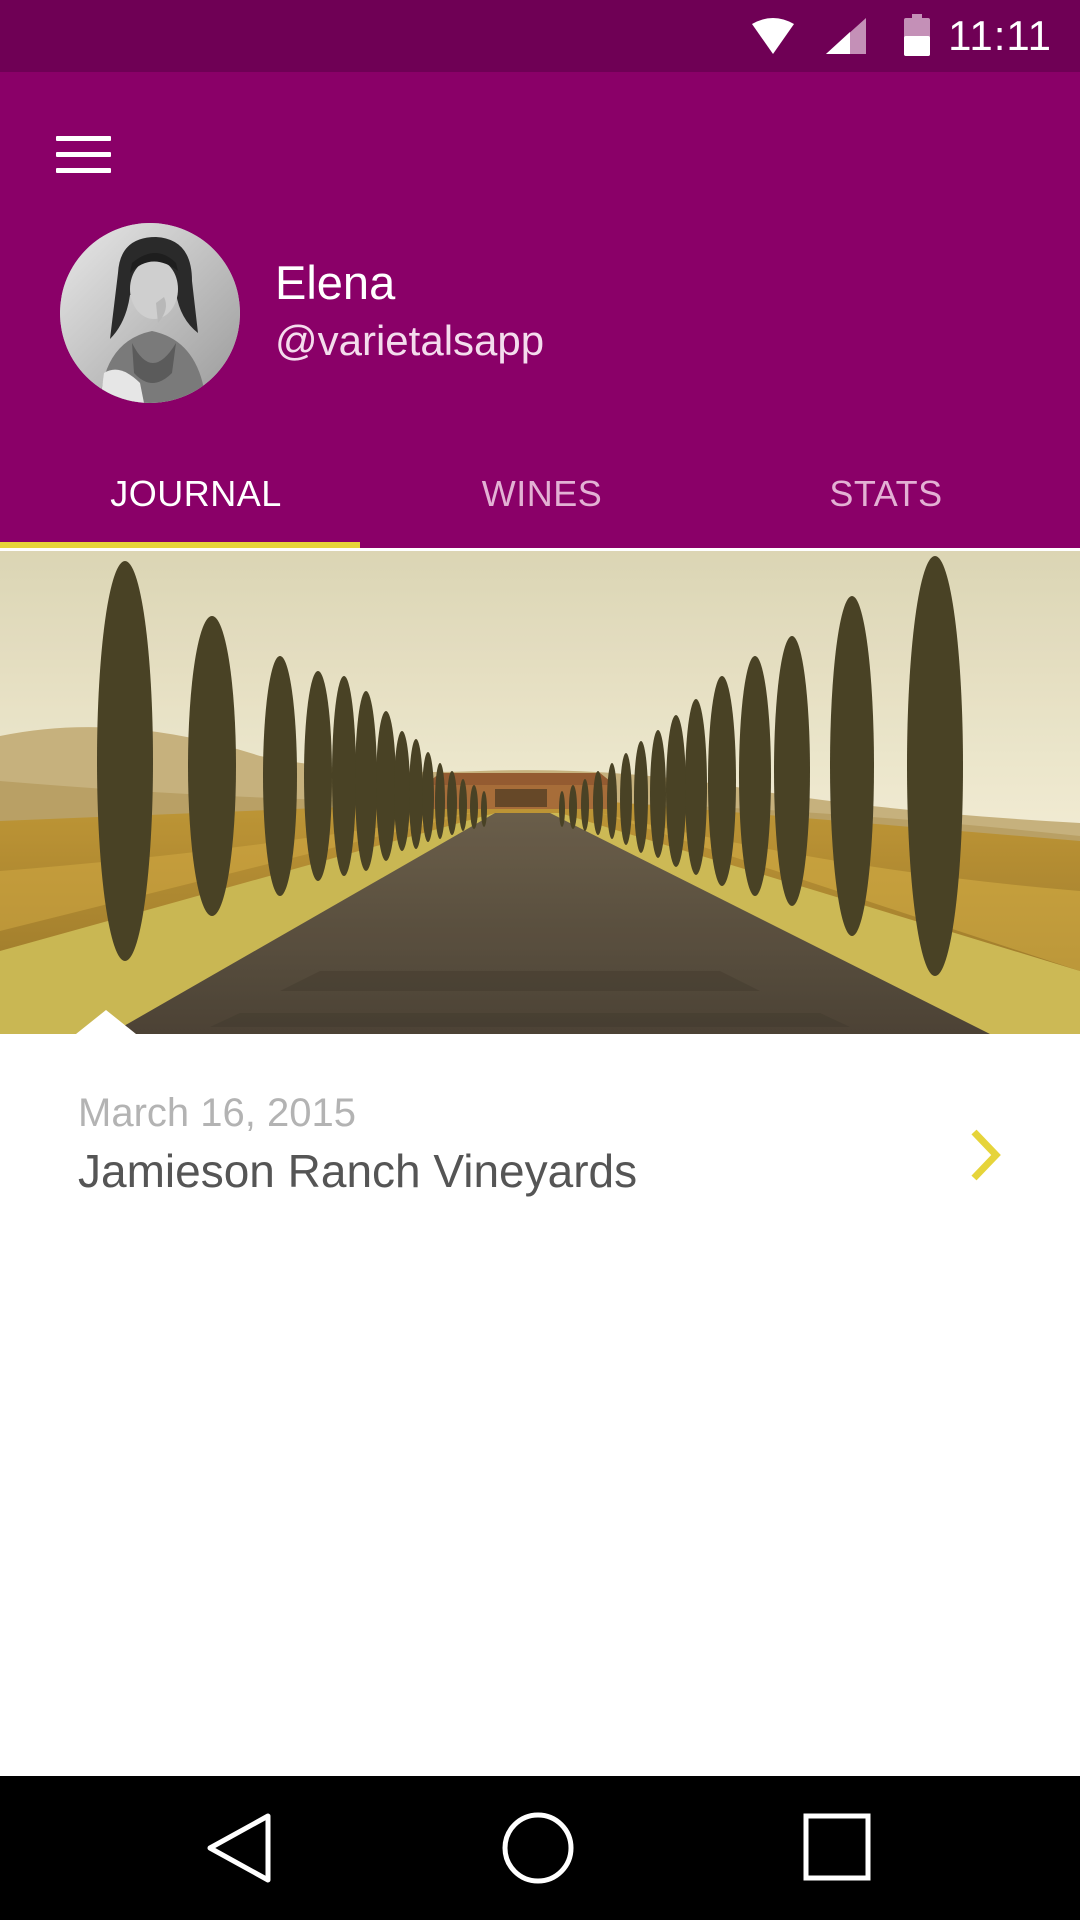 The height and width of the screenshot is (1920, 1080). I want to click on entry-date: March 16, 2015, so click(217, 1113).